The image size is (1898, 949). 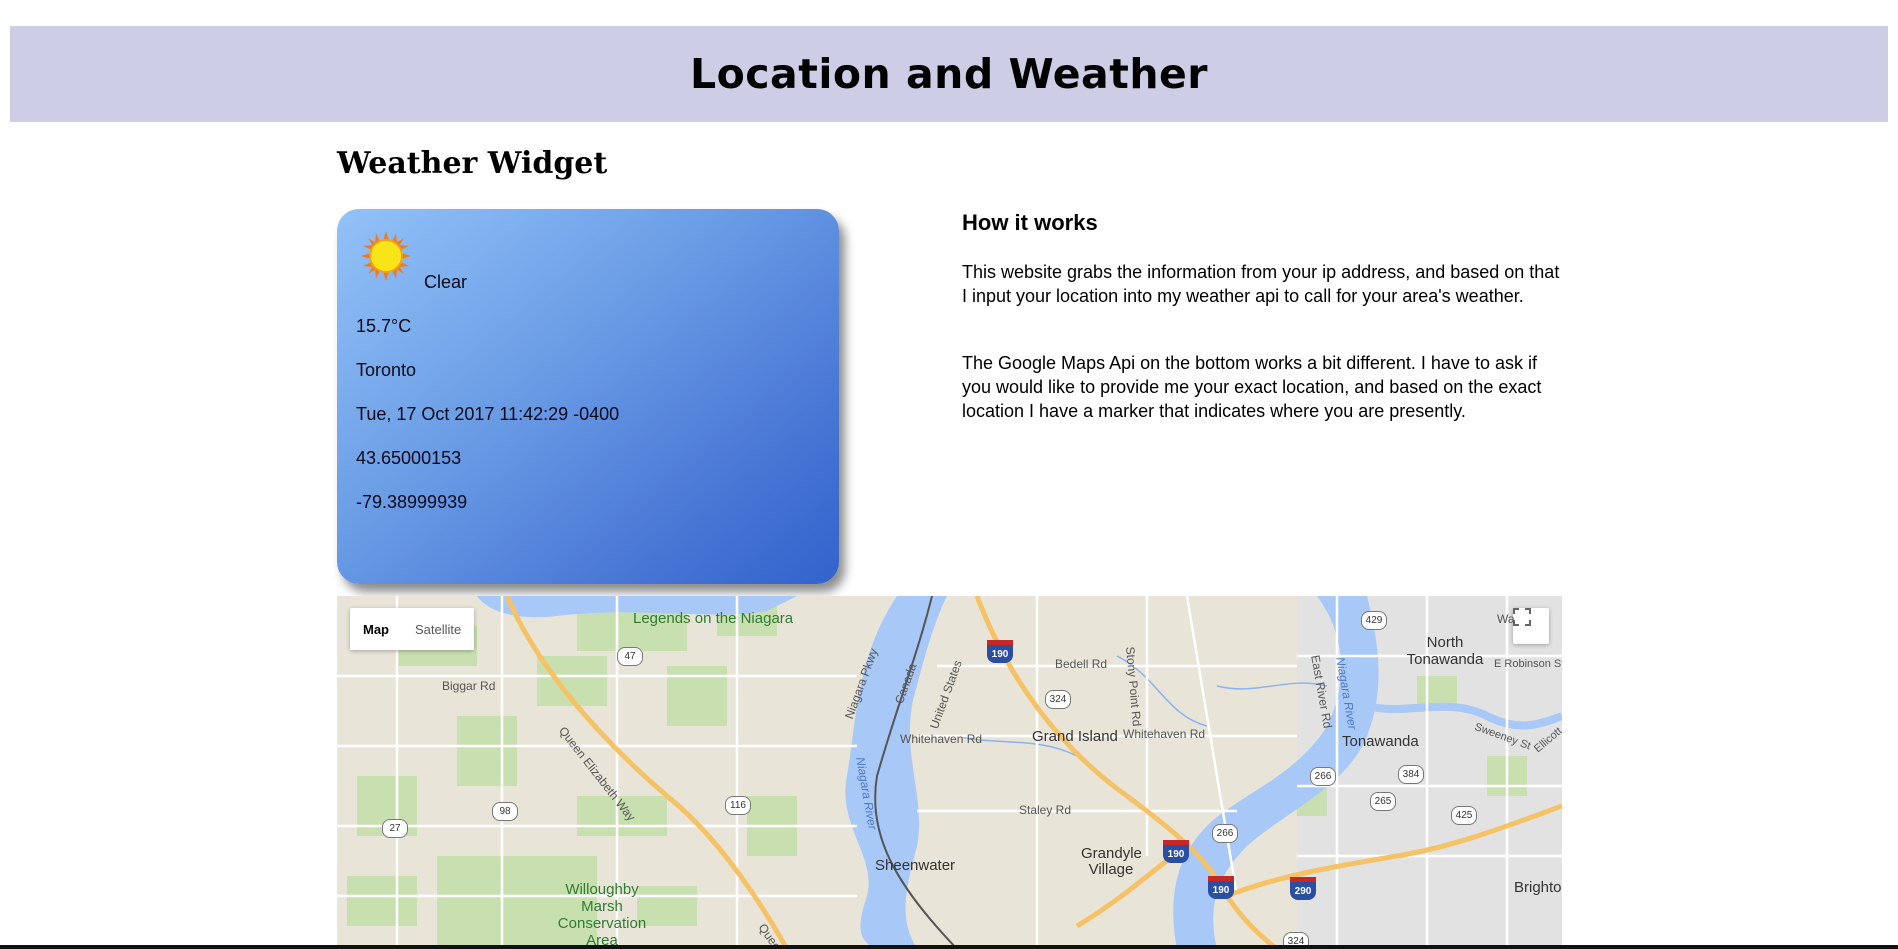 I want to click on fullscreen-icon, so click(x=1522, y=617).